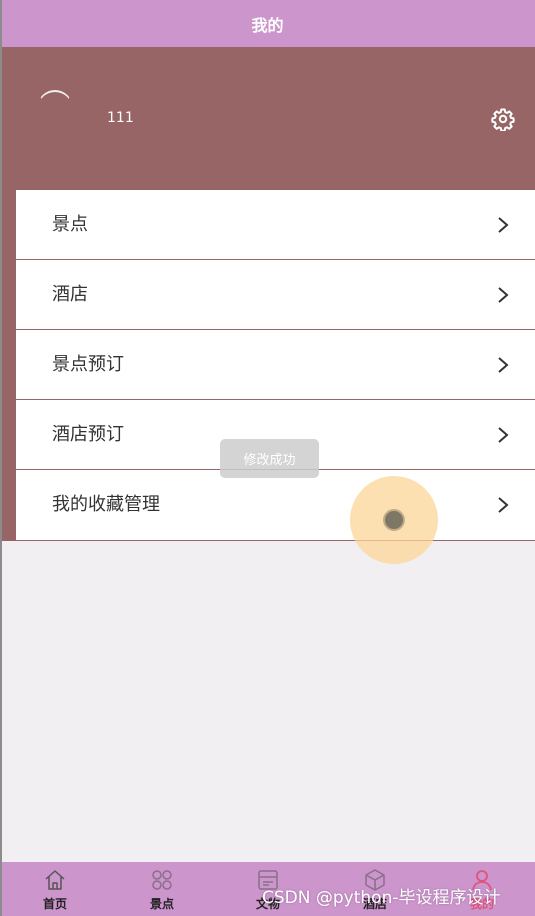  I want to click on menu-item-favorites: 我的收藏管理, so click(275, 505).